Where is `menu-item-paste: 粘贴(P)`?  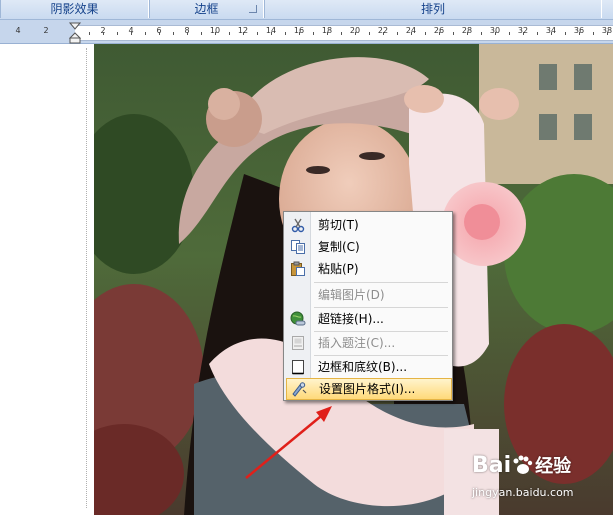
menu-item-paste: 粘贴(P) is located at coordinates (368, 269).